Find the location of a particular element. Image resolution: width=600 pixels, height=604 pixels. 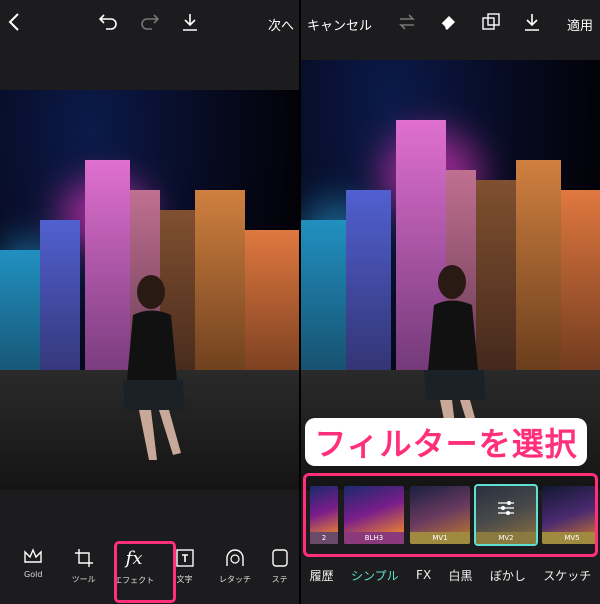

filter-category-tabs: 履歴 シンプル FX 白黒 ぼかし スケッチ is located at coordinates (450, 575).